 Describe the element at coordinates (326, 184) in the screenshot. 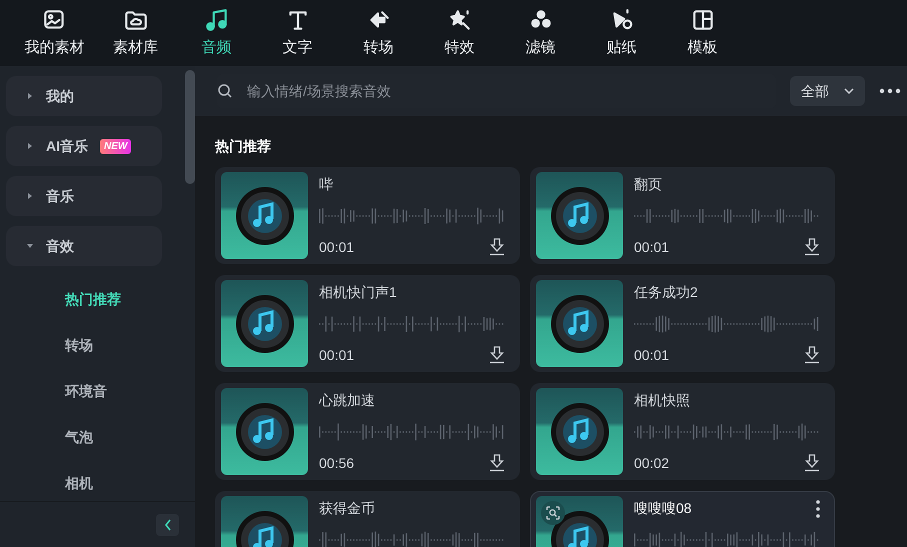

I see `sound-title: 哔` at that location.